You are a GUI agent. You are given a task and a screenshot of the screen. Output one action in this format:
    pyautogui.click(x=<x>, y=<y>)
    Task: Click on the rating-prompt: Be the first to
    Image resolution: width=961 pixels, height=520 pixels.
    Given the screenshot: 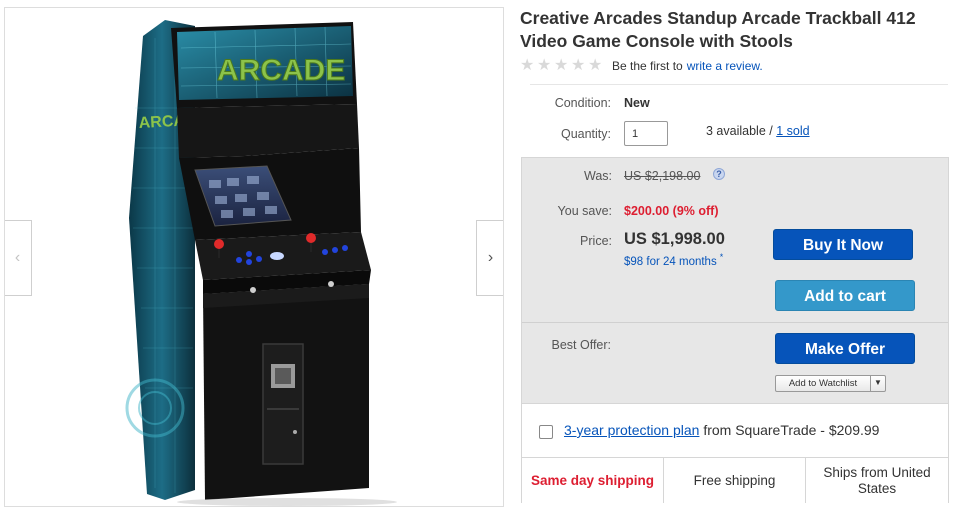 What is the action you would take?
    pyautogui.click(x=647, y=66)
    